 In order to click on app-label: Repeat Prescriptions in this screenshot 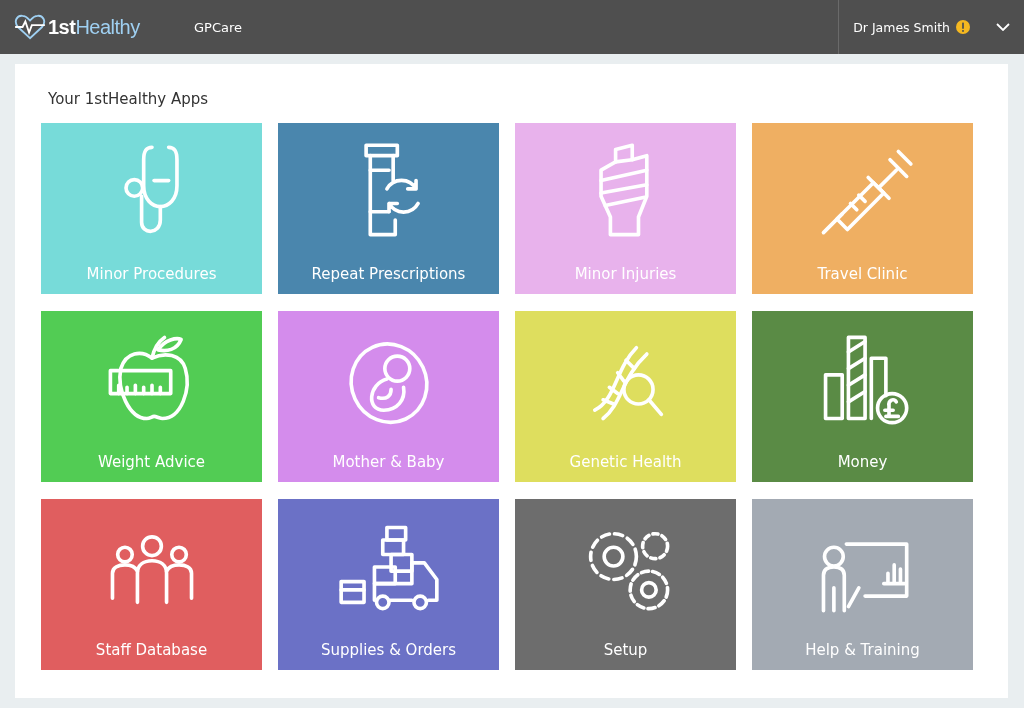, I will do `click(388, 274)`.